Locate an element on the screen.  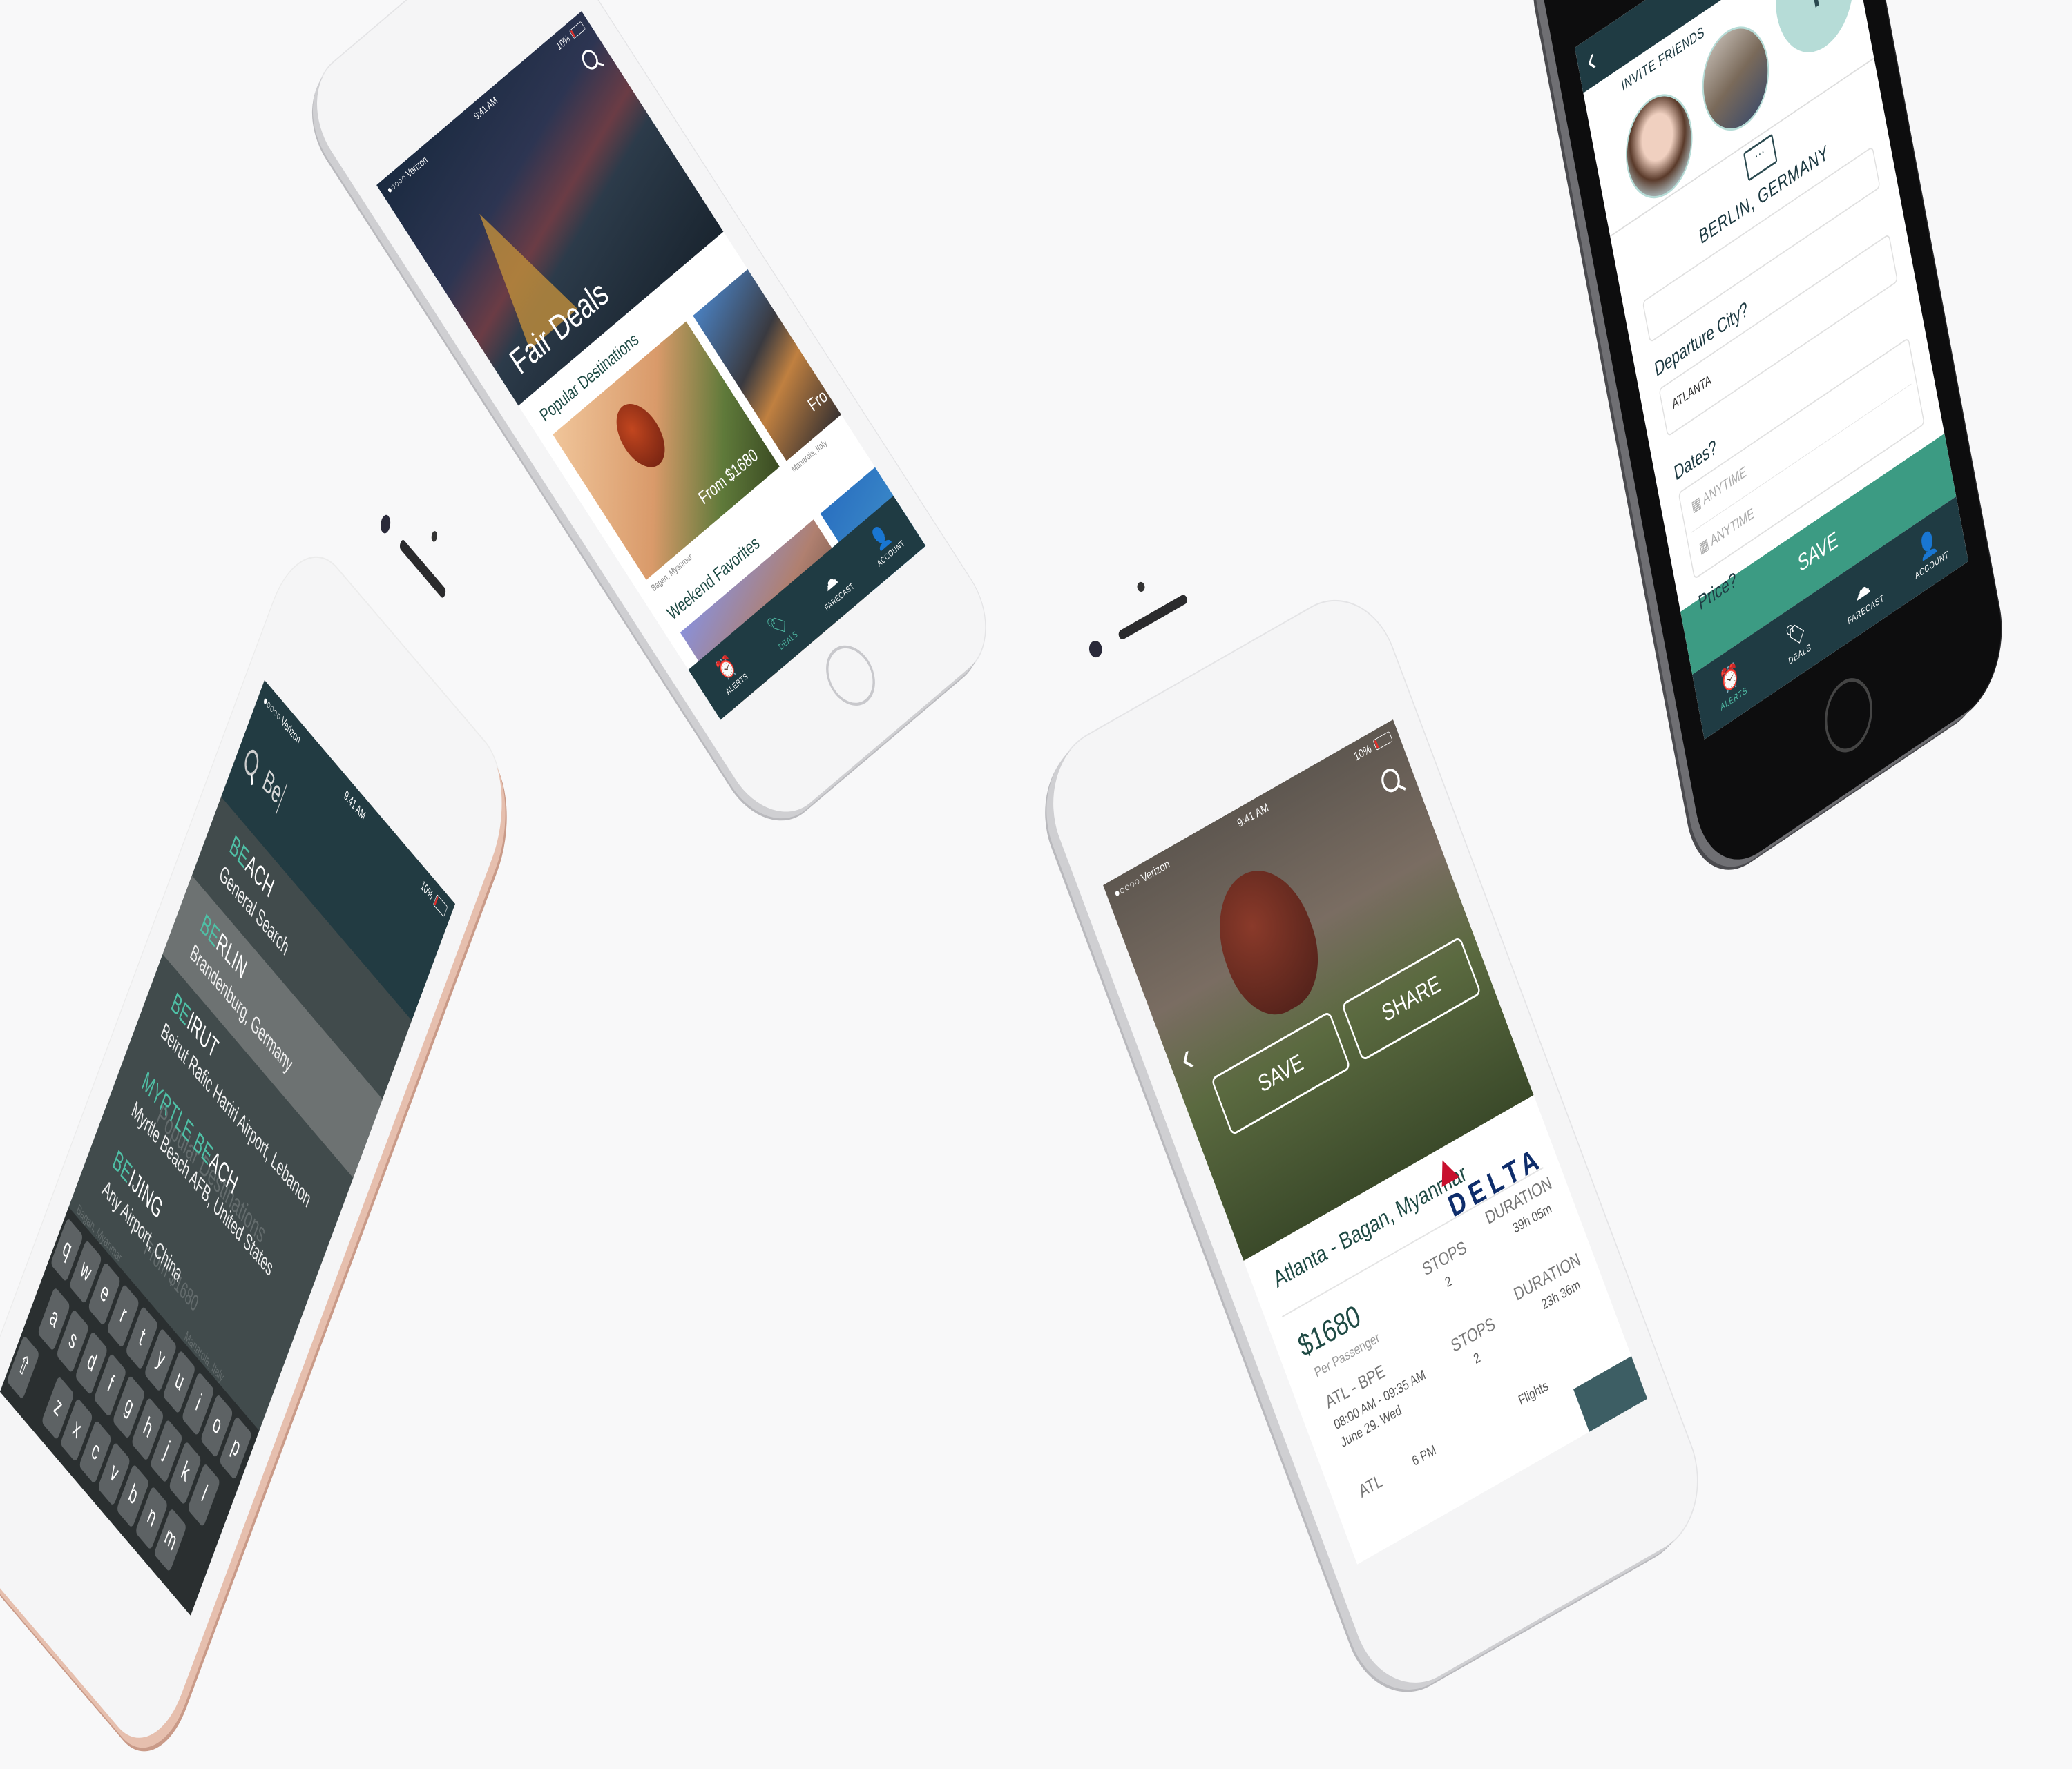
card-price: From $1680 is located at coordinates (728, 477).